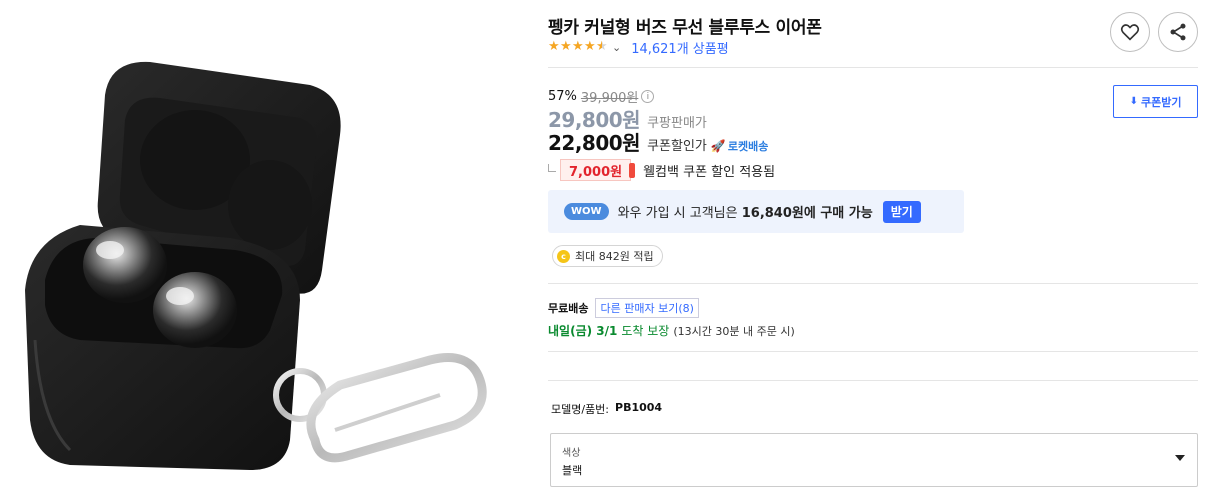  Describe the element at coordinates (679, 47) in the screenshot. I see `review-count-link: 14,621개 상품평` at that location.